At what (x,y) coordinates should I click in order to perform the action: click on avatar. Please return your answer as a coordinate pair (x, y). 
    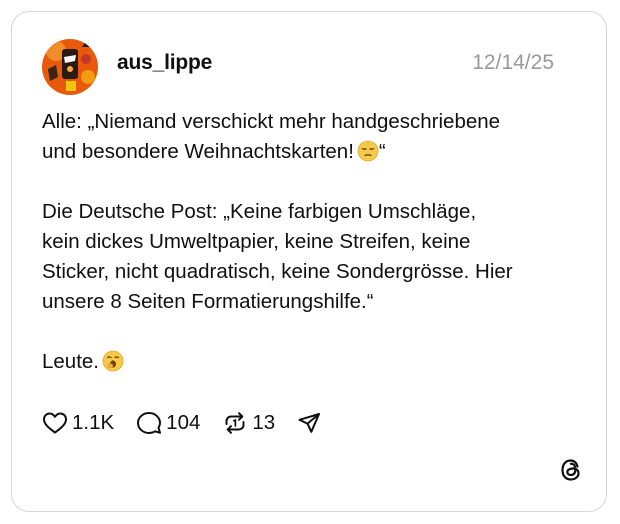
    Looking at the image, I should click on (70, 67).